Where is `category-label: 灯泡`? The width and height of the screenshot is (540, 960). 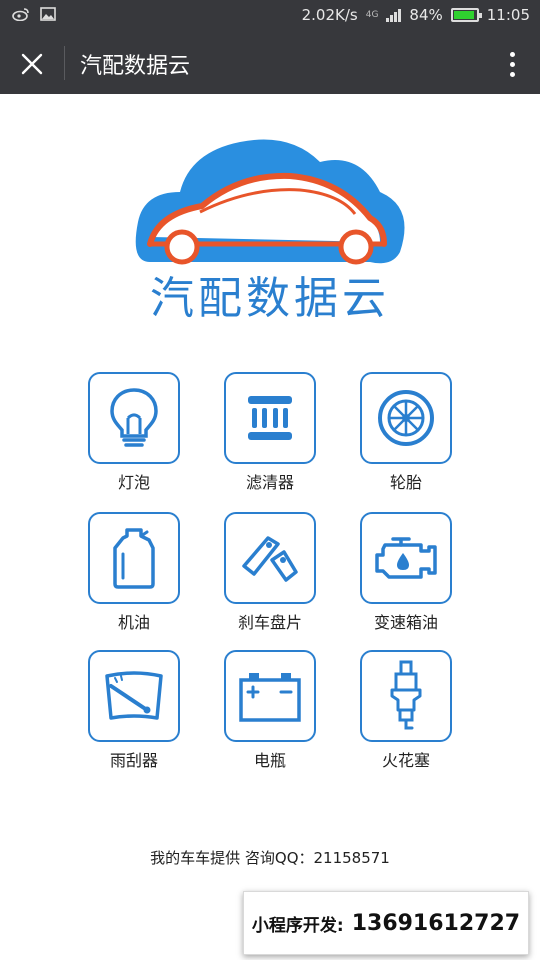 category-label: 灯泡 is located at coordinates (133, 482).